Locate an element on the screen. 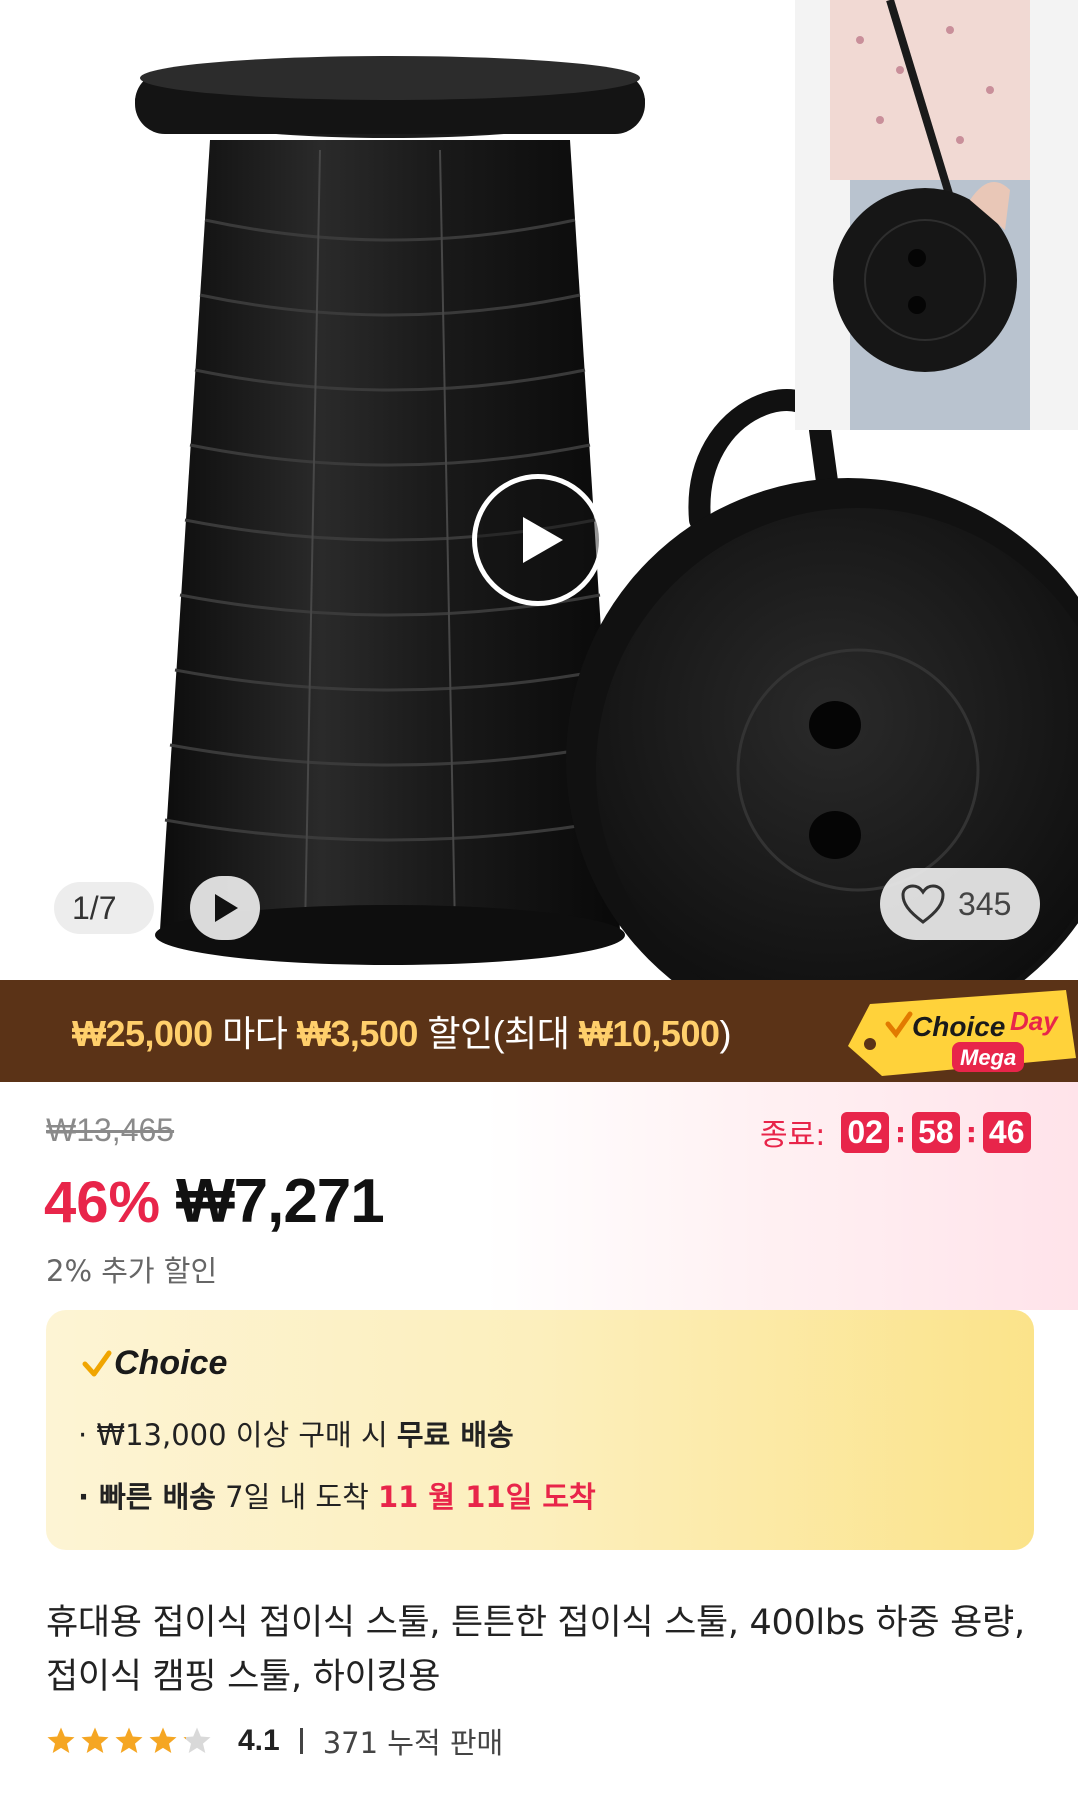 This screenshot has width=1078, height=1814. checkmark-icon is located at coordinates (97, 1363).